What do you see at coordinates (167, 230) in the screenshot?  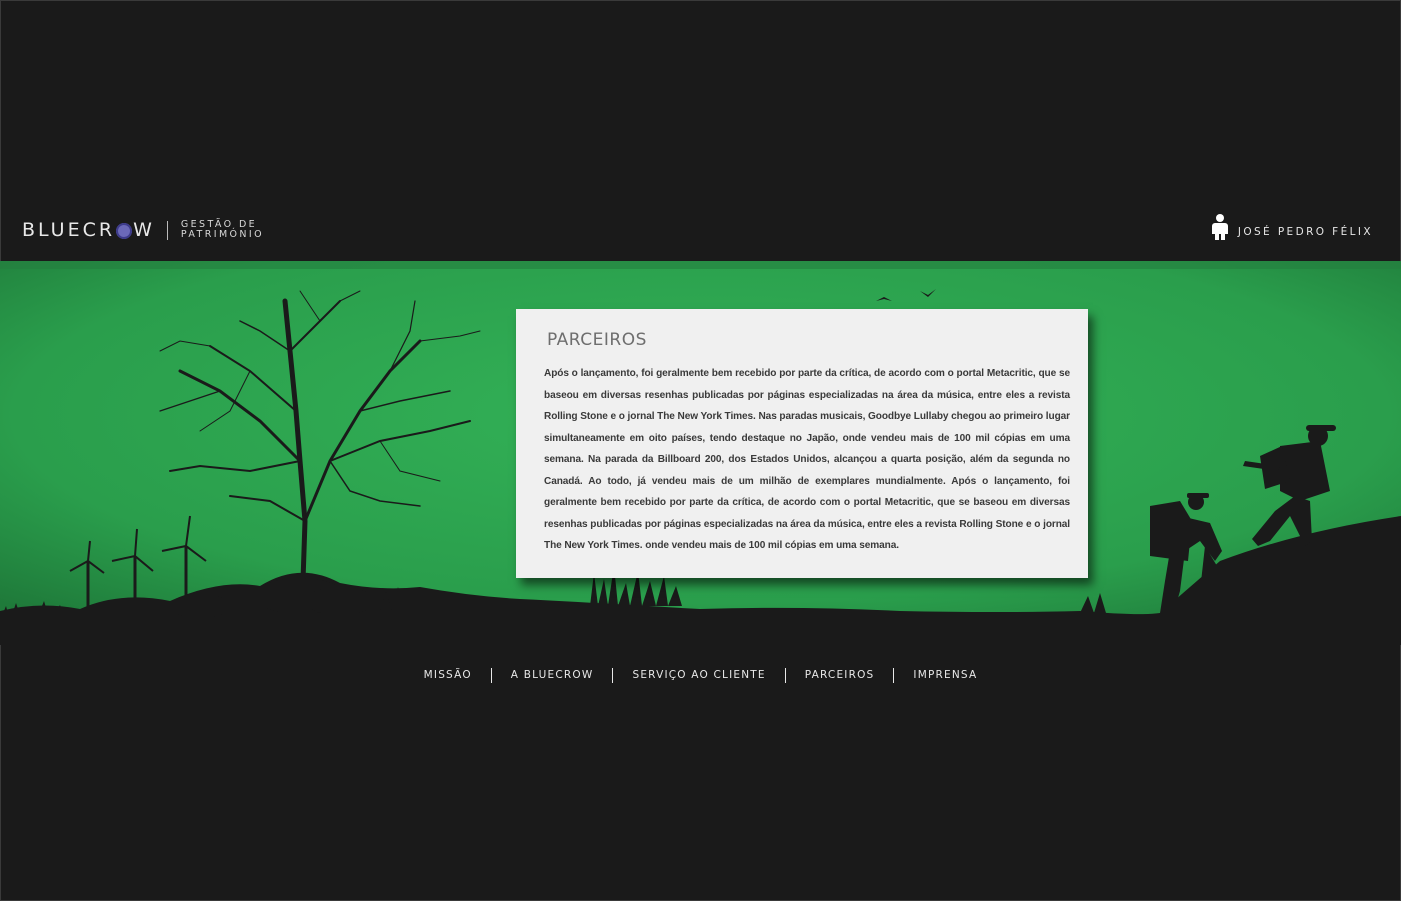 I see `logo-divider` at bounding box center [167, 230].